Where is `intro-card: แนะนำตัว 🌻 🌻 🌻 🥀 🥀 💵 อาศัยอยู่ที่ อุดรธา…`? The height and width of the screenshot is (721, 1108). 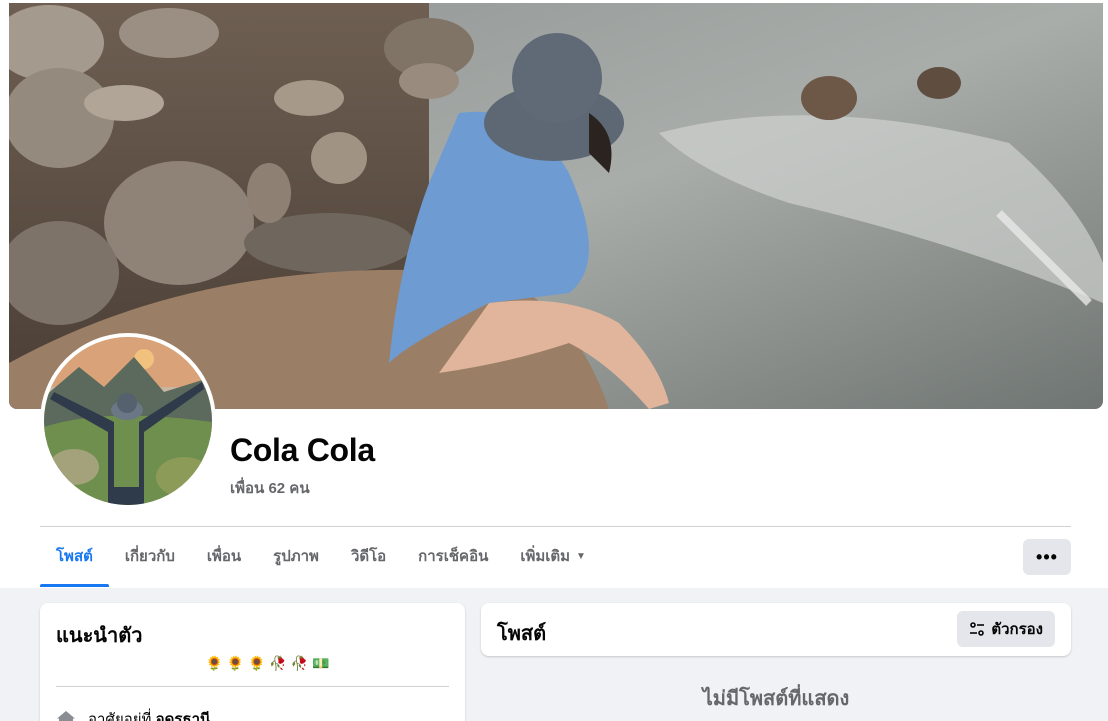
intro-card: แนะนำตัว 🌻 🌻 🌻 🥀 🥀 💵 อาศัยอยู่ที่ อุดรธา… is located at coordinates (252, 662).